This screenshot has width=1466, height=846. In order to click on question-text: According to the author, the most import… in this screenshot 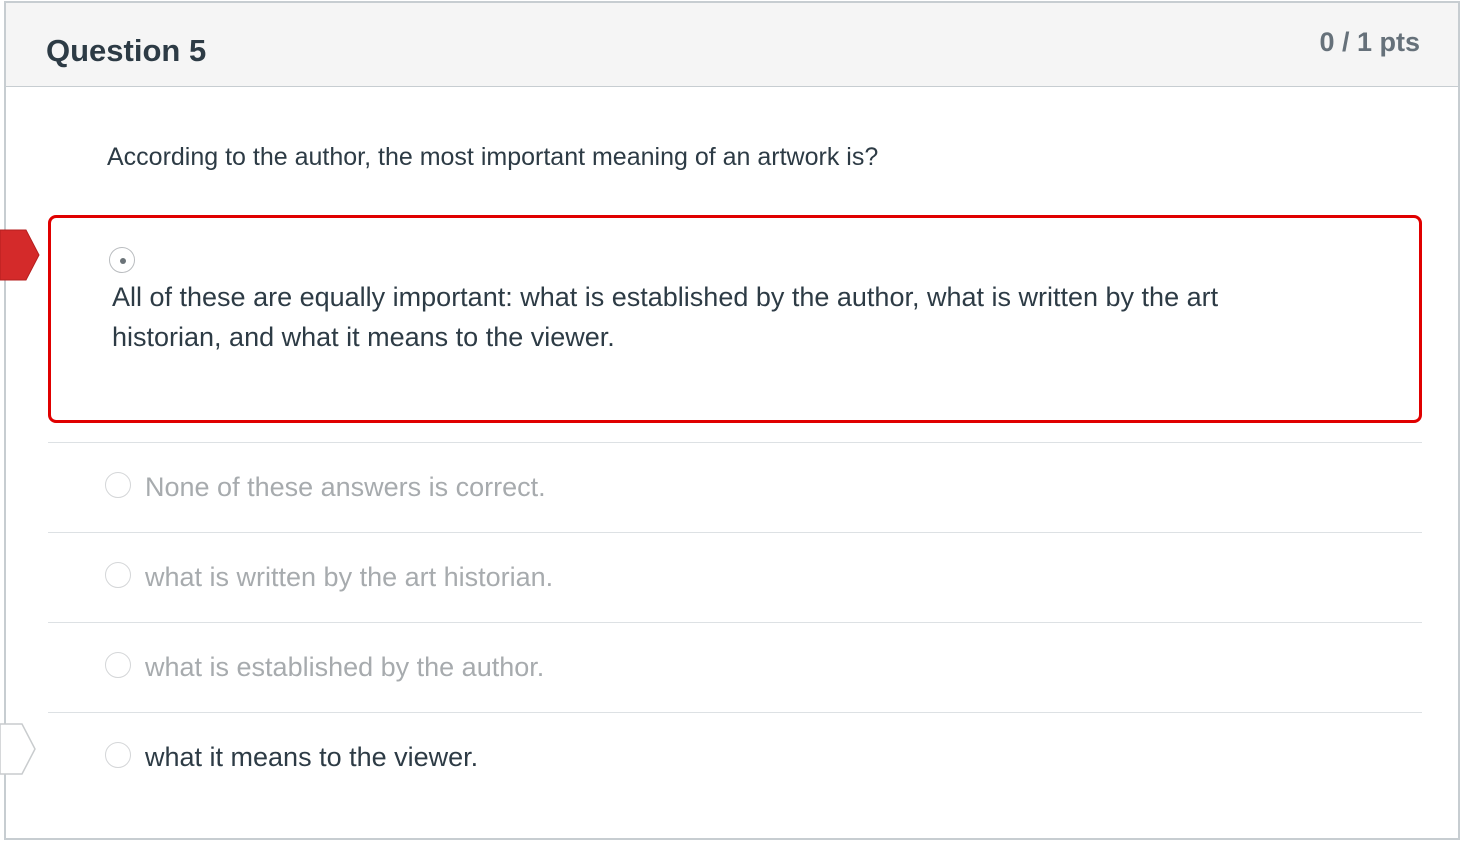, I will do `click(493, 157)`.